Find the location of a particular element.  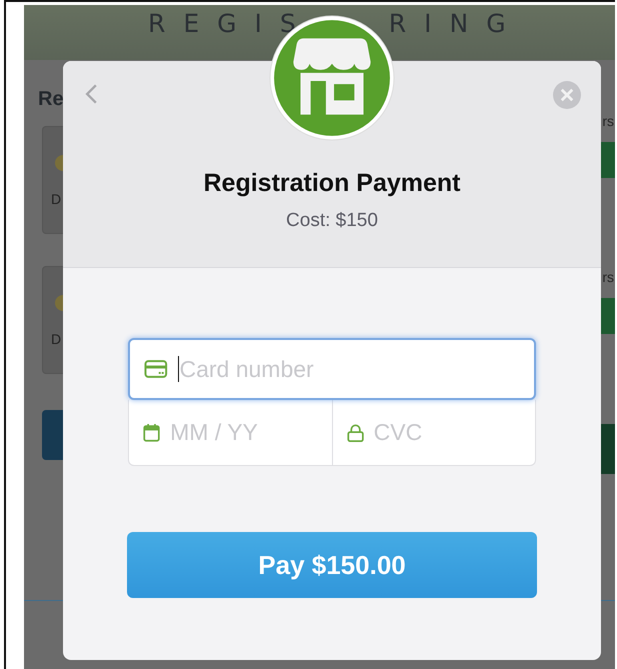

lock-icon is located at coordinates (355, 433).